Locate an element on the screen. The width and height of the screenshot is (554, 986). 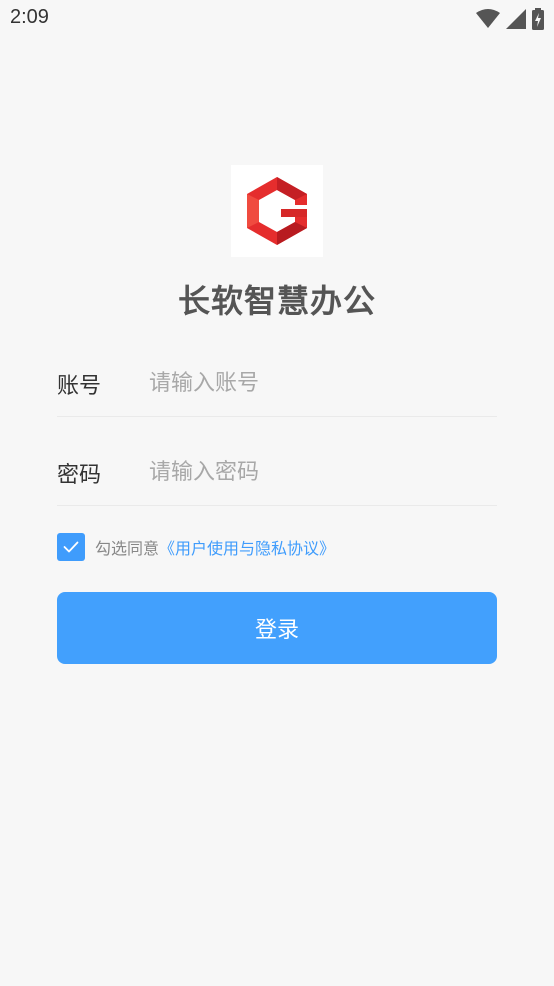
status-icons is located at coordinates (510, 19).